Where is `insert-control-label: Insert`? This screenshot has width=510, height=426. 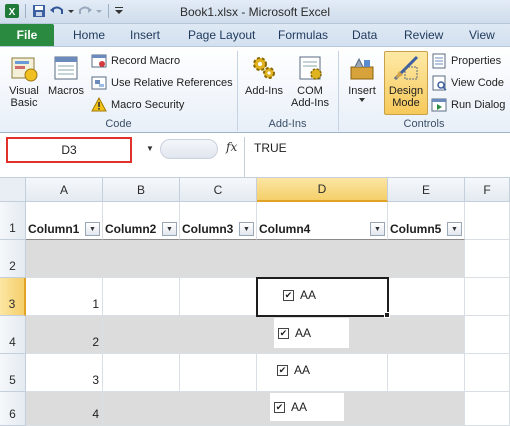
insert-control-label: Insert is located at coordinates (362, 91).